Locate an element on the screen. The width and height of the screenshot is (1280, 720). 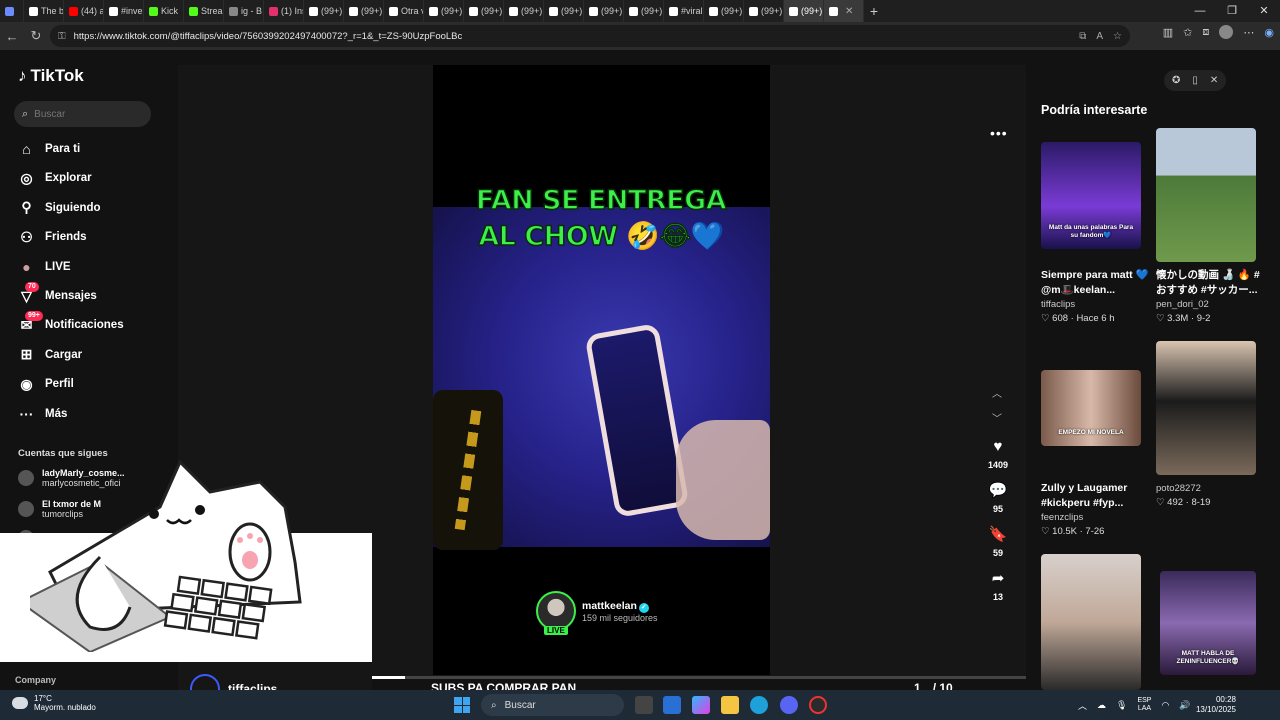
browser-tab: ig - B is located at coordinates (244, 11).